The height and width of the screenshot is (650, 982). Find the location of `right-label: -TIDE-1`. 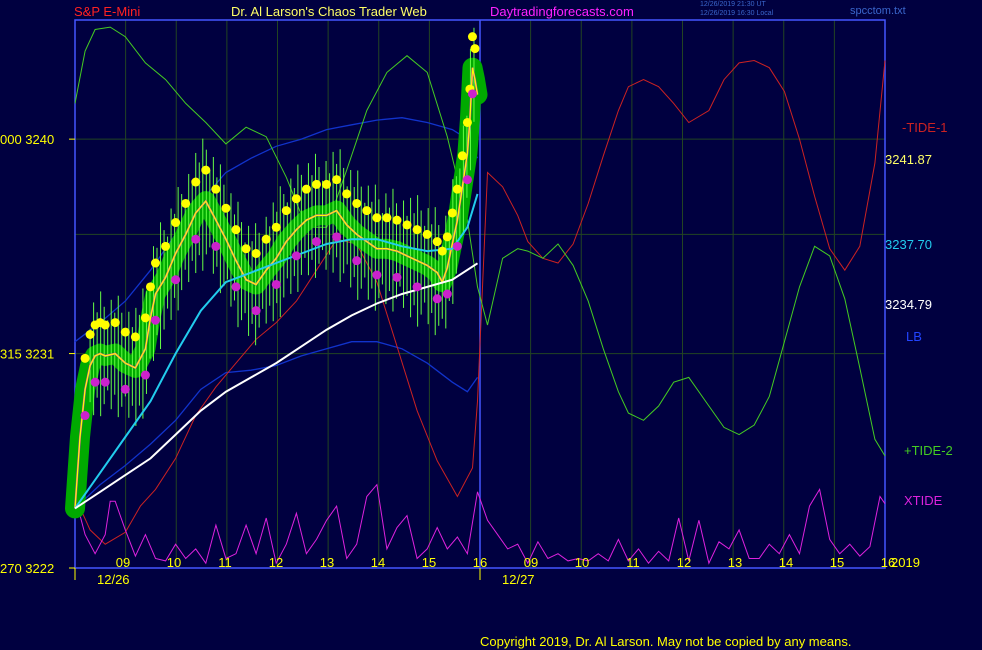

right-label: -TIDE-1 is located at coordinates (925, 127).